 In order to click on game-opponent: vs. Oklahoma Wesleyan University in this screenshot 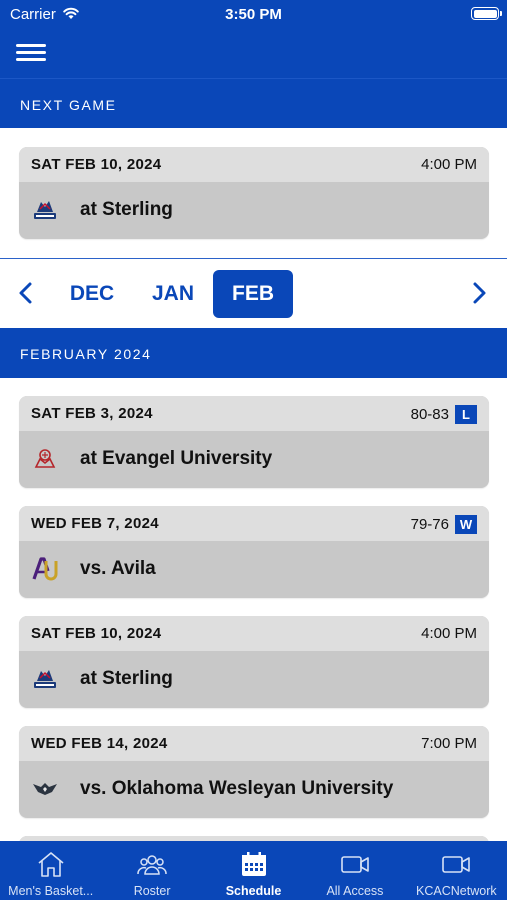, I will do `click(237, 788)`.